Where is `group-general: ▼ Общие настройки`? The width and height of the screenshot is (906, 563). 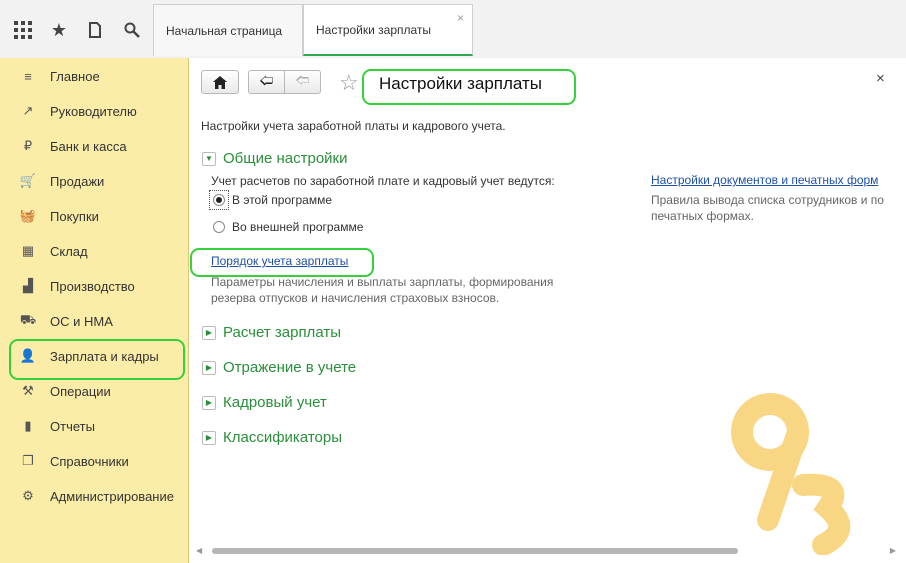 group-general: ▼ Общие настройки is located at coordinates (275, 158).